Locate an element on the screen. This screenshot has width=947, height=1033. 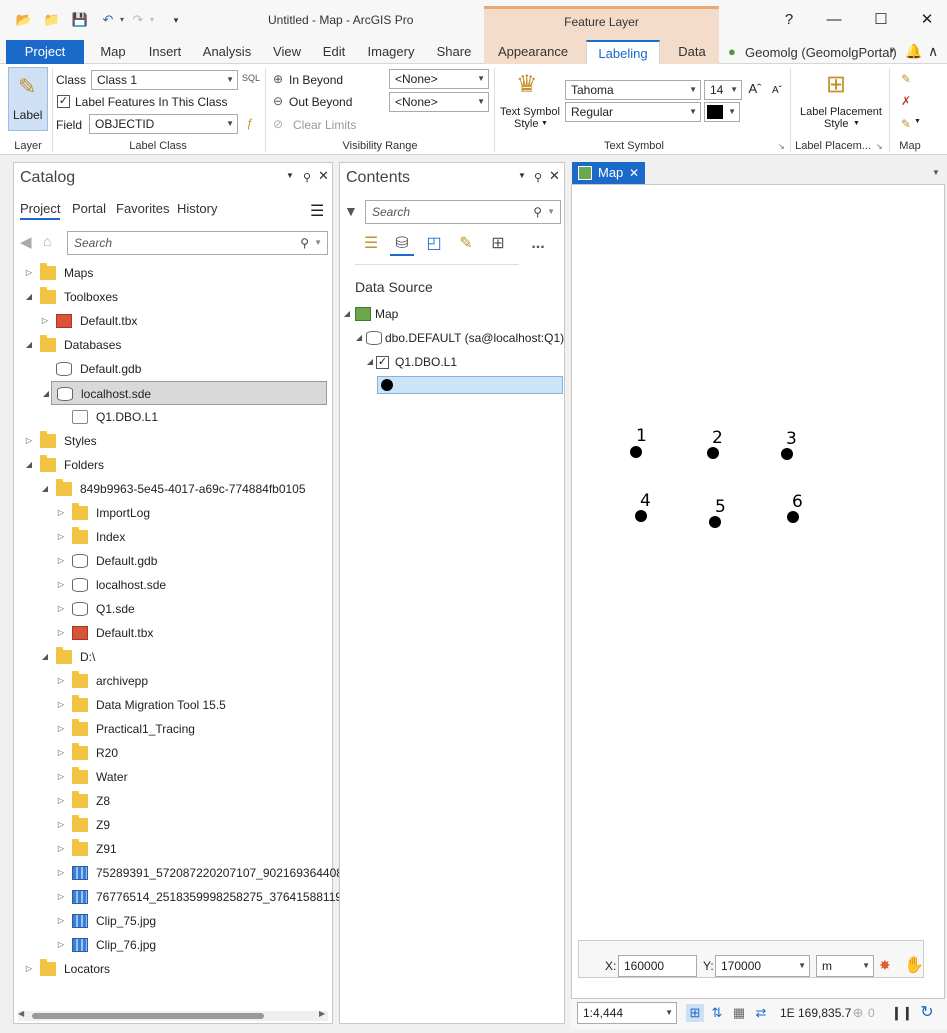
tab-edit: Edit is located at coordinates (334, 52).